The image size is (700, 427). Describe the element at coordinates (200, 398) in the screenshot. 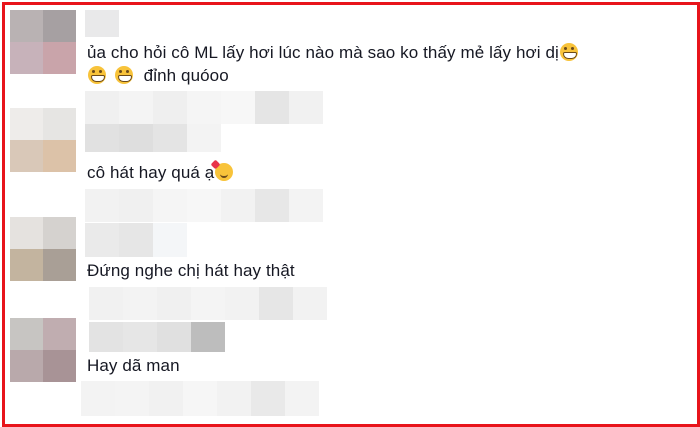

I see `next-comment-blurred` at that location.